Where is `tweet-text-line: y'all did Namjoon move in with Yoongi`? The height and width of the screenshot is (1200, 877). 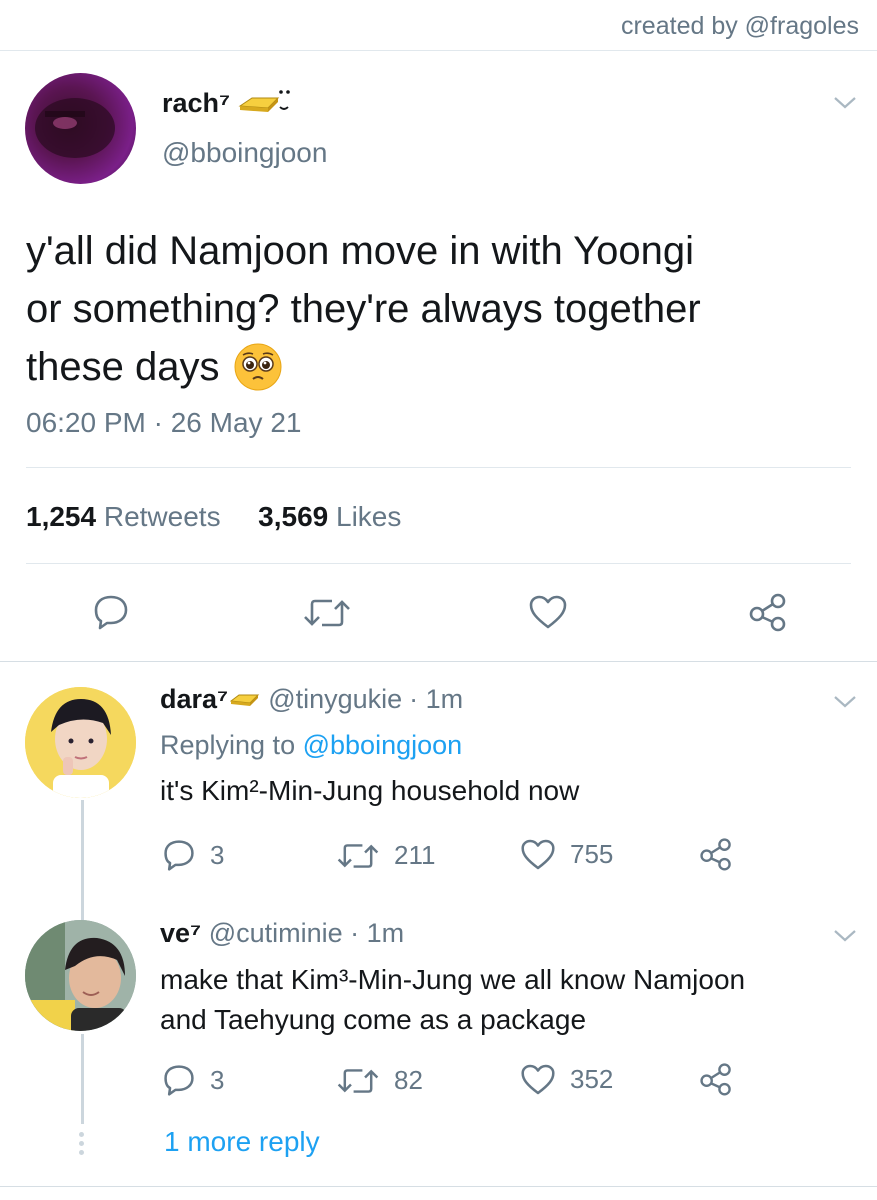
tweet-text-line: y'all did Namjoon move in with Yoongi is located at coordinates (360, 251).